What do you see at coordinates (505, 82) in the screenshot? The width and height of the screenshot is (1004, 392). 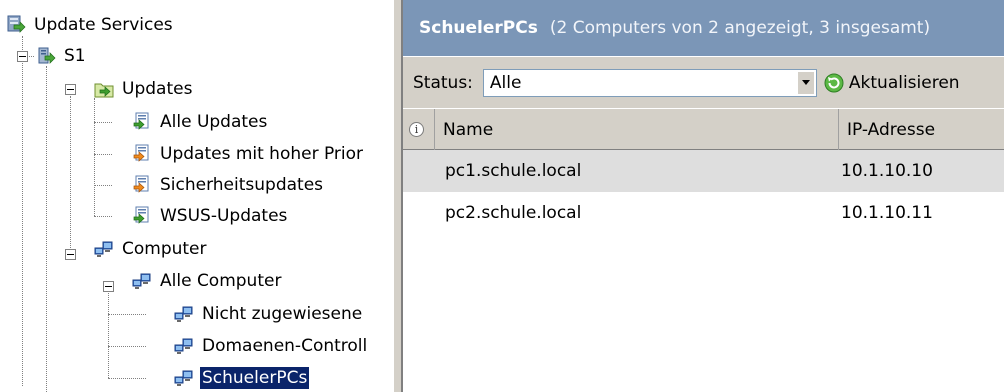 I see `status-filter-value: Alle` at bounding box center [505, 82].